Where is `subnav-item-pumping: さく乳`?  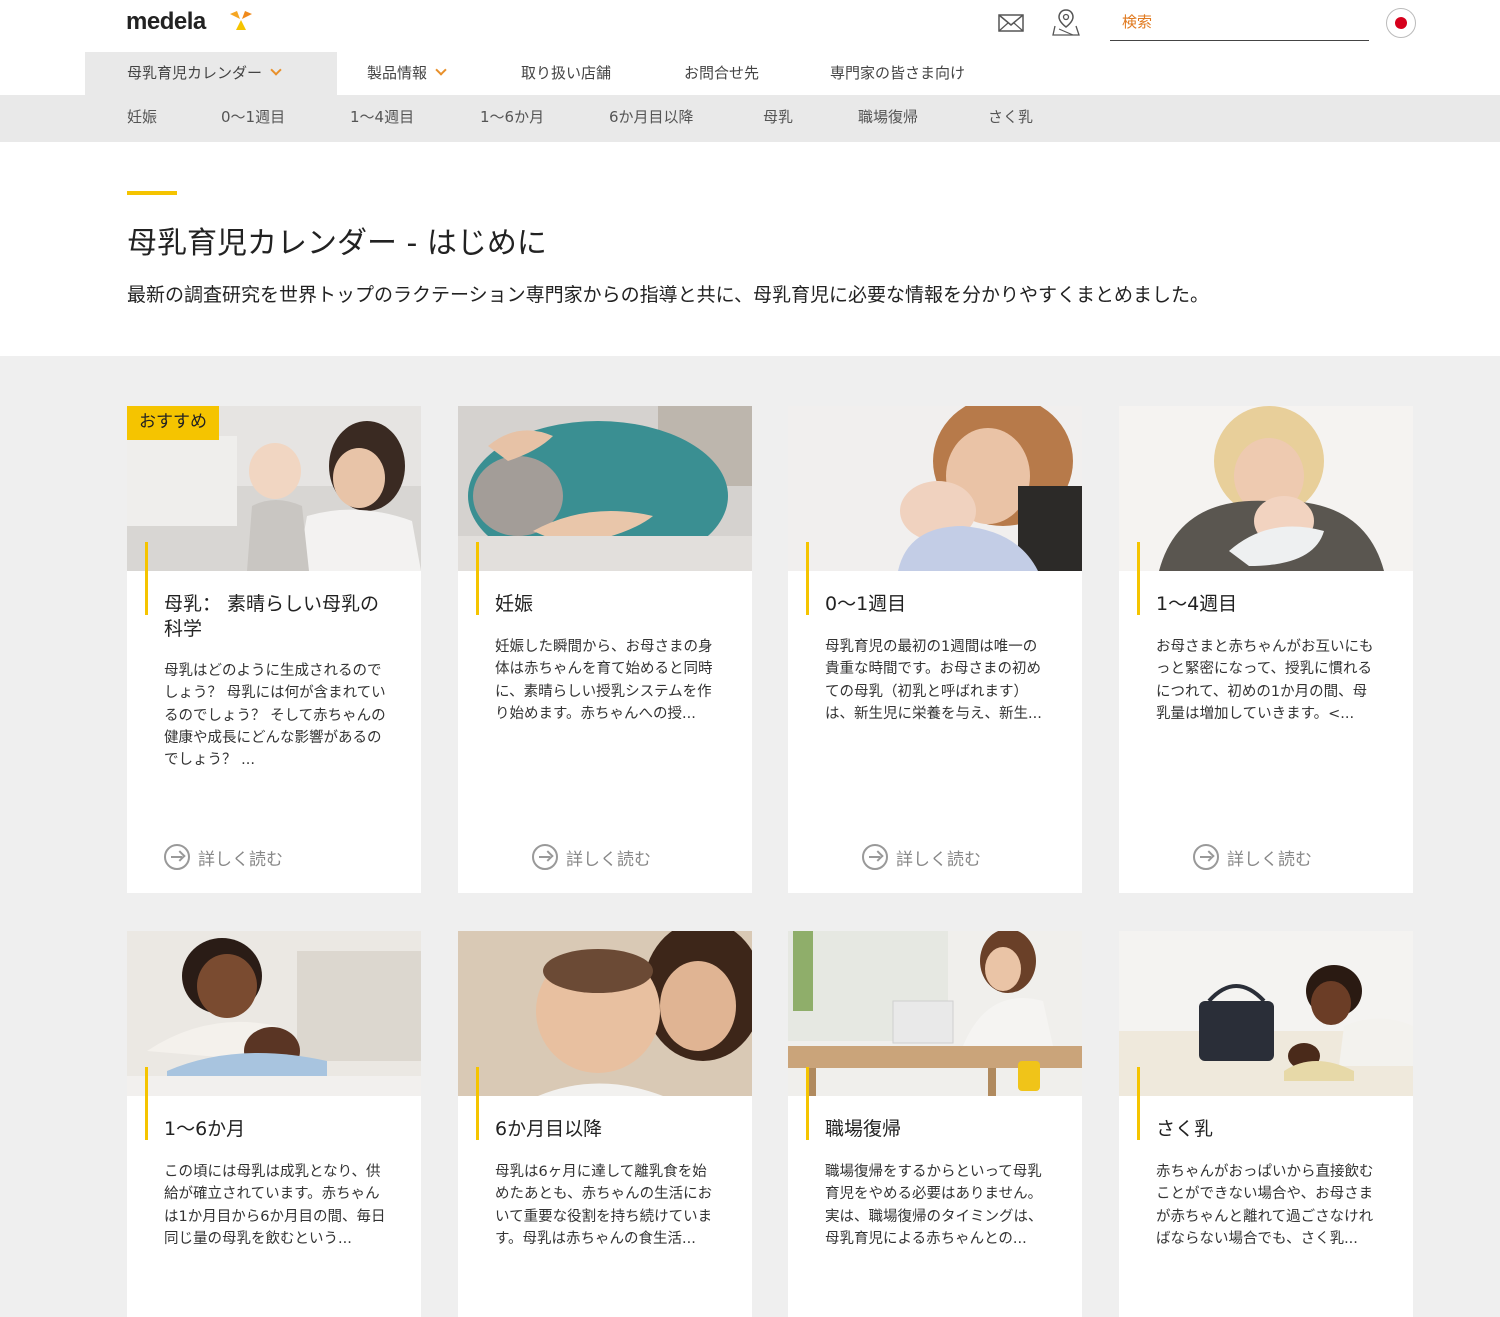
subnav-item-pumping: さく乳 is located at coordinates (1010, 118).